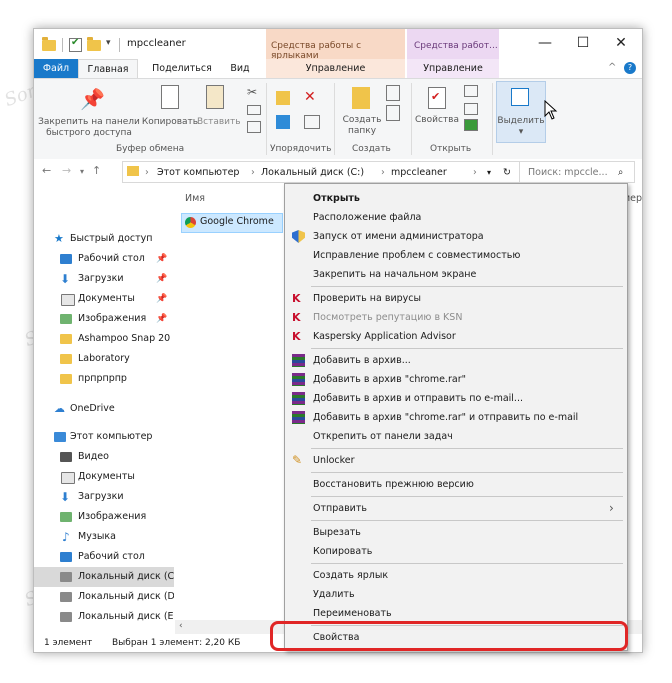 Image resolution: width=672 pixels, height=683 pixels. Describe the element at coordinates (240, 68) in the screenshot. I see `tab-view: Вид` at that location.